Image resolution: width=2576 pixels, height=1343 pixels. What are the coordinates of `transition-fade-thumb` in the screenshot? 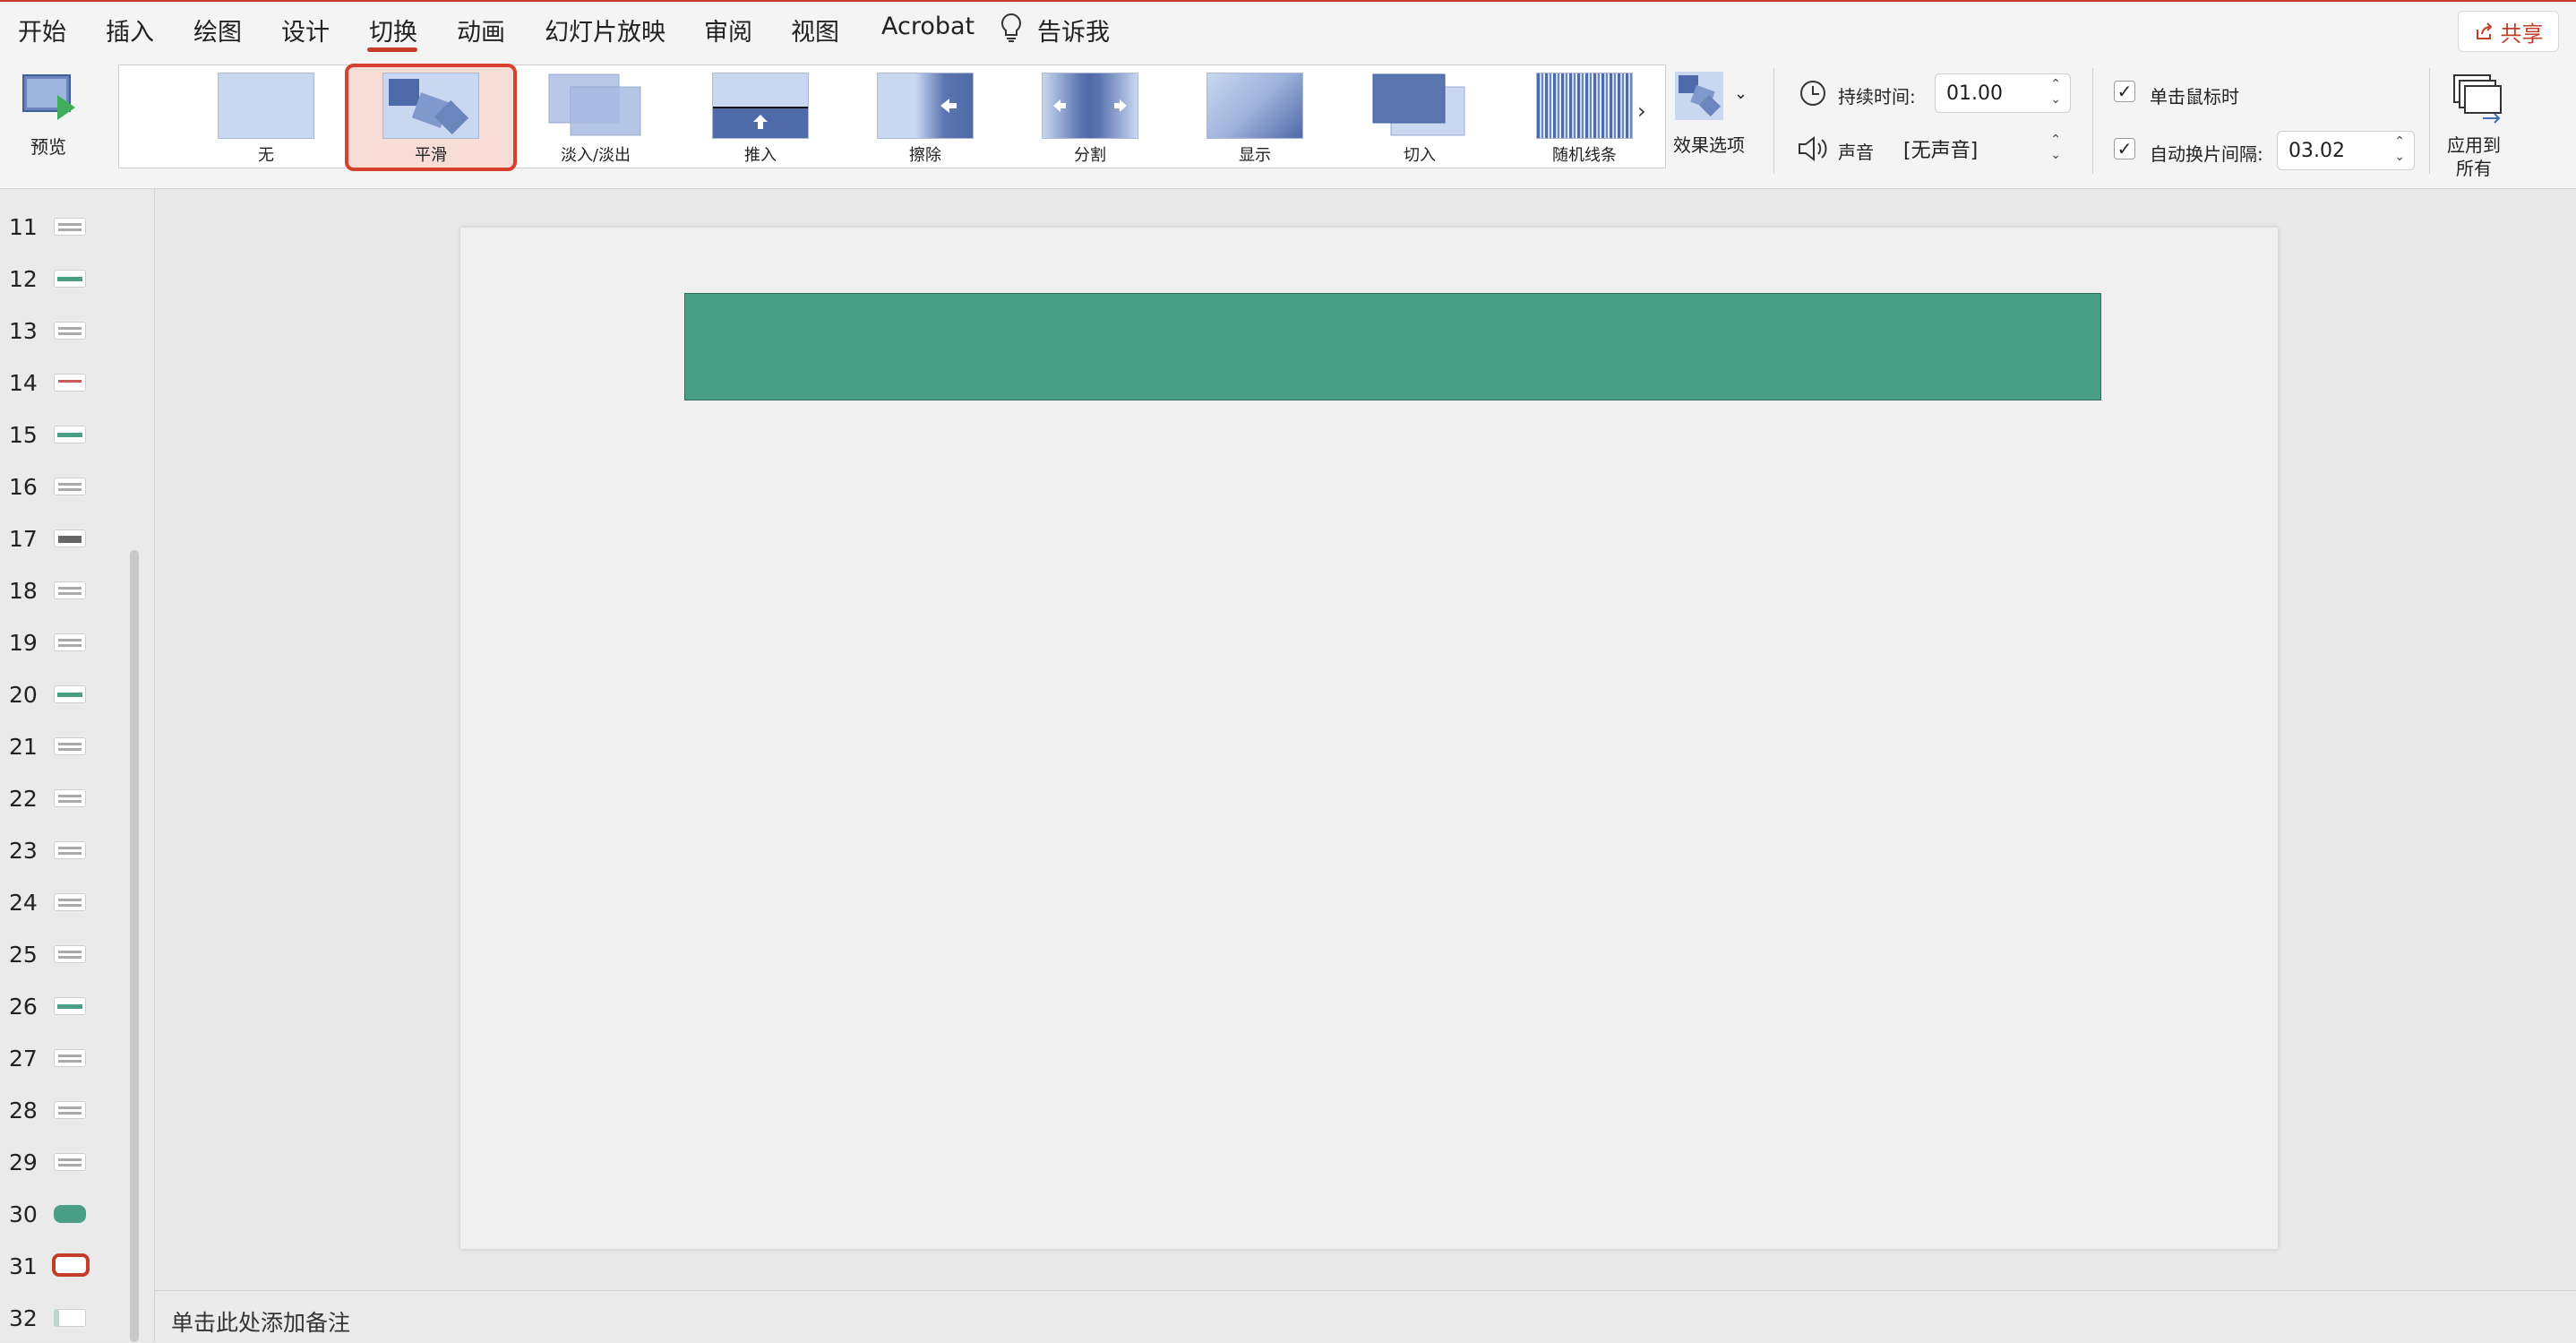 It's located at (594, 105).